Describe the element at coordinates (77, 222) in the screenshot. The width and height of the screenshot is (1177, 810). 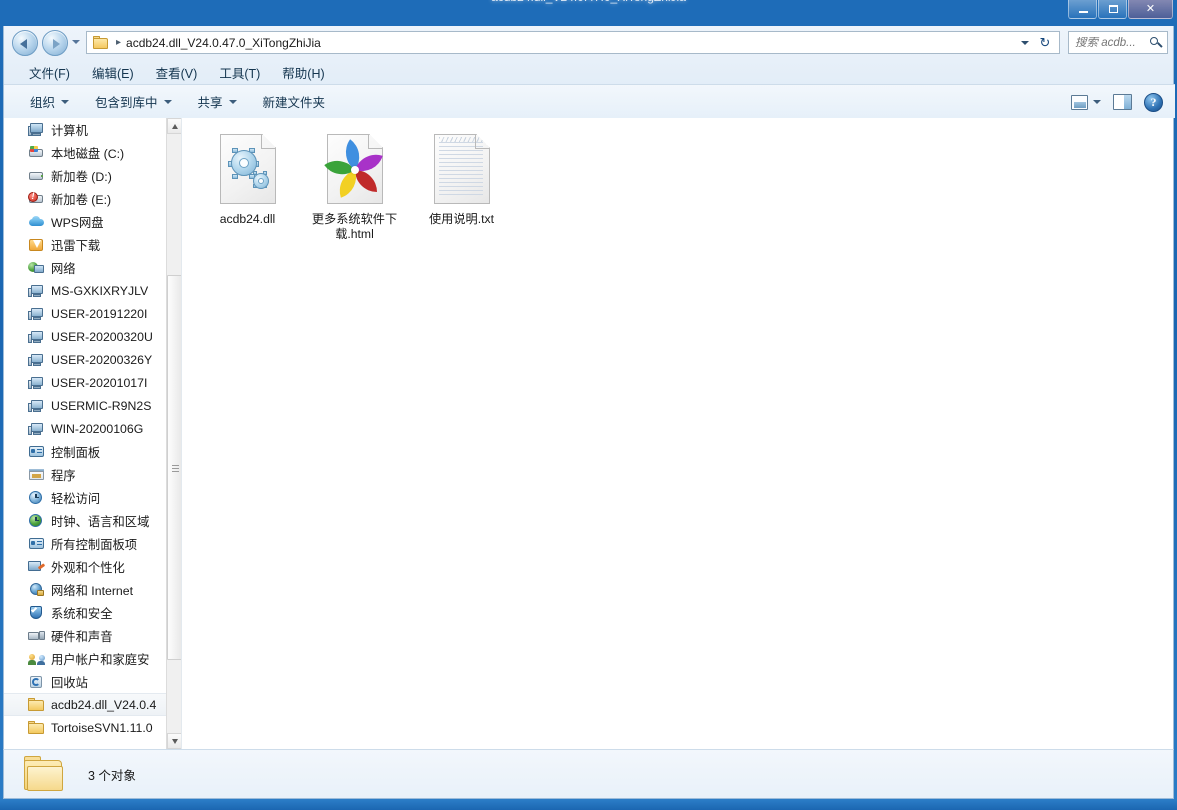
I see `sidebar-item-label: WPS网盘` at that location.